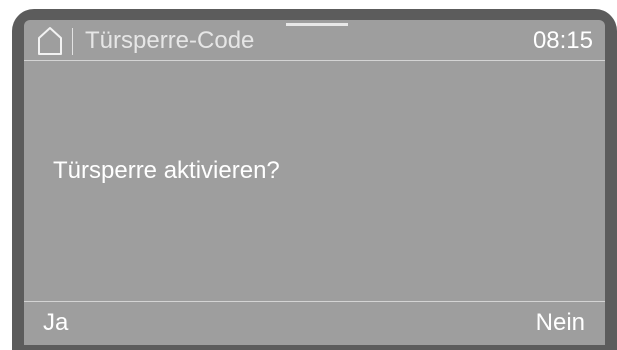 This screenshot has height=350, width=617. I want to click on page-title: Türsperre-Code, so click(170, 40).